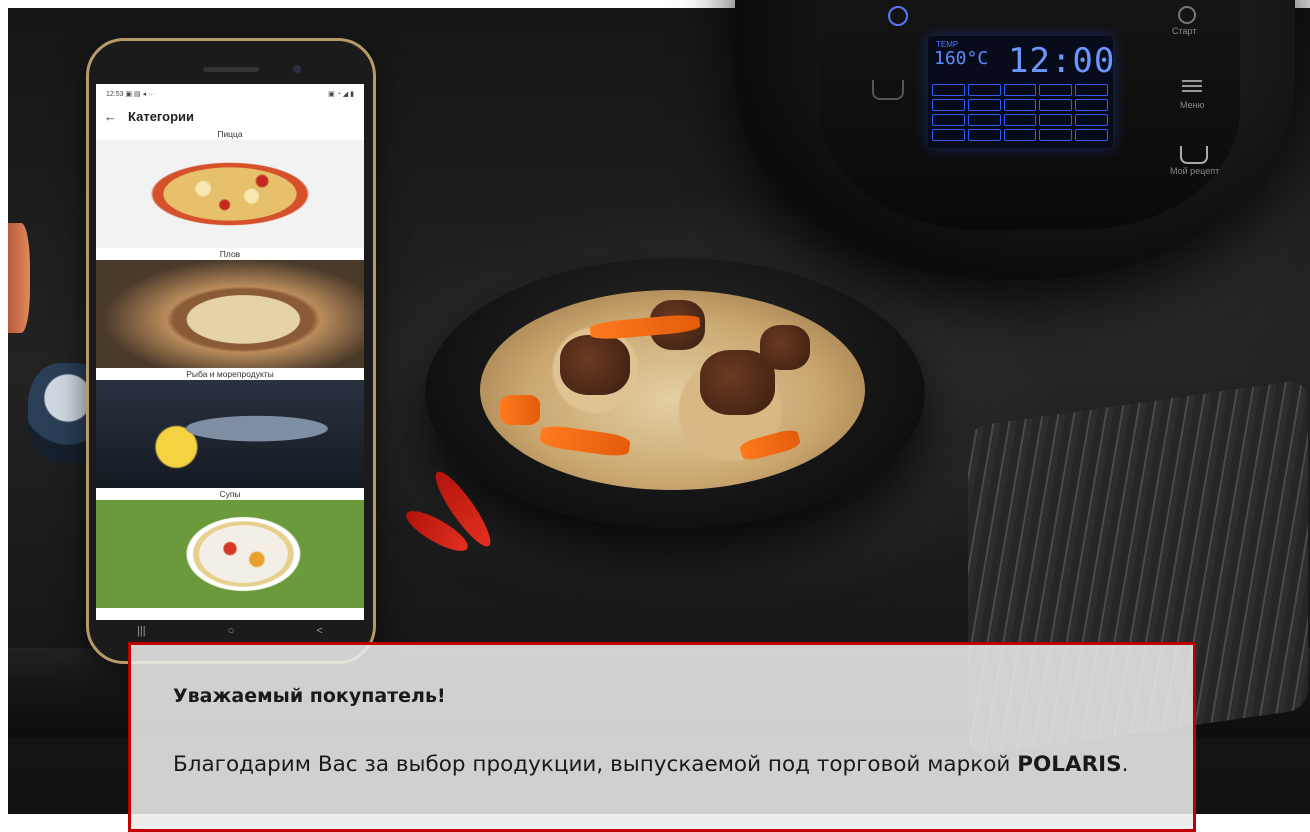  I want to click on phone-status-bar: 12:53 ▣ ▤ ◂ ··· ▣ ◔ ◢ ▮, so click(230, 94).